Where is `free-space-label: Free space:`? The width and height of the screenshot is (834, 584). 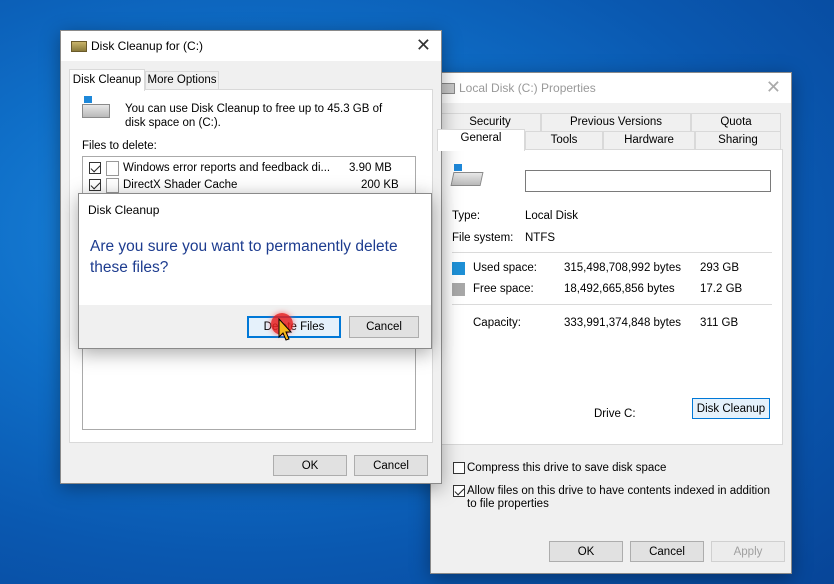 free-space-label: Free space: is located at coordinates (503, 289).